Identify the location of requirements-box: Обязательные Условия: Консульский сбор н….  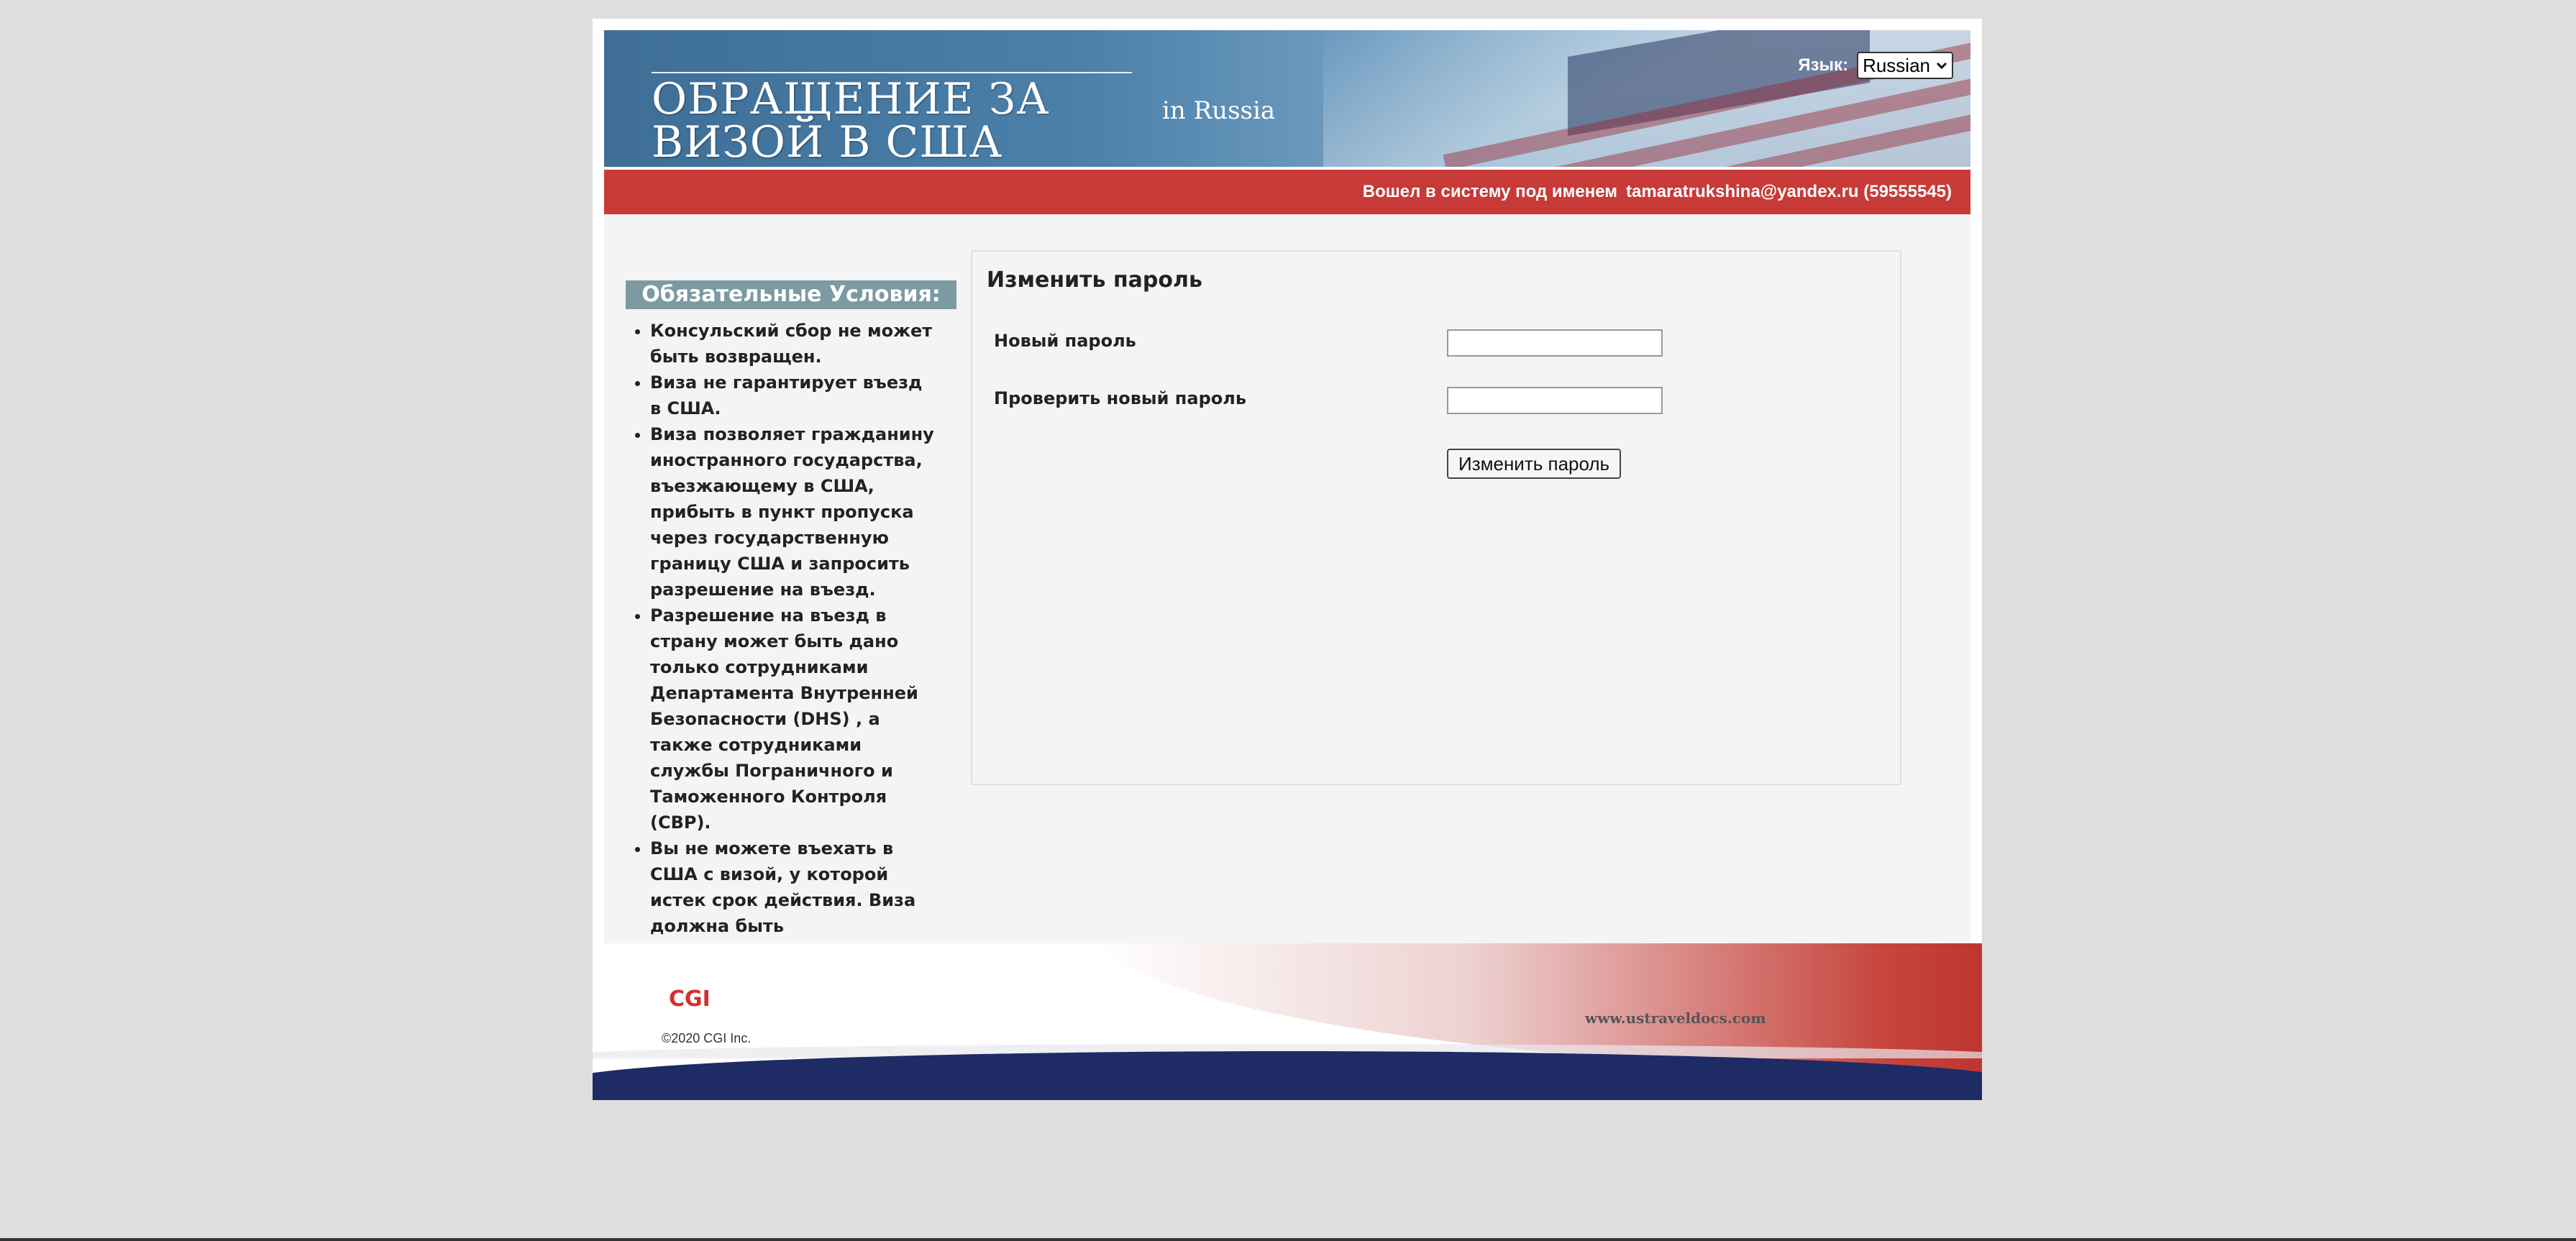
(791, 635).